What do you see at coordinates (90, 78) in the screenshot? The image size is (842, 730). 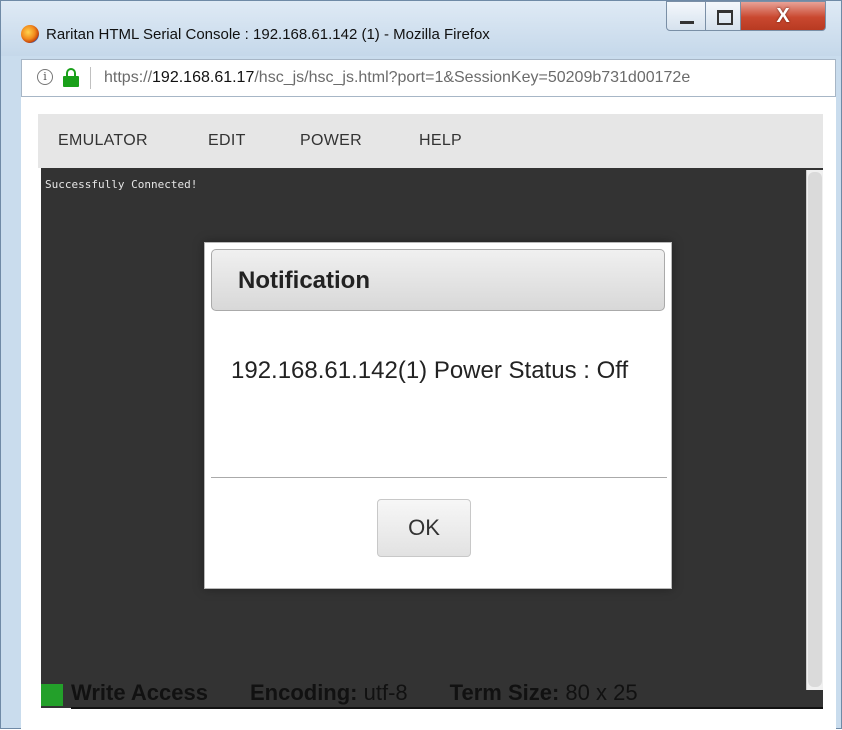 I see `divider` at bounding box center [90, 78].